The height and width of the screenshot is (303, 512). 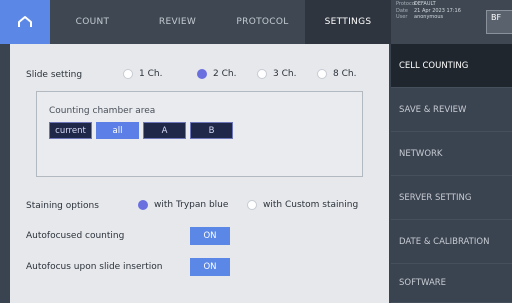 What do you see at coordinates (117, 130) in the screenshot?
I see `chamber-all-button: all` at bounding box center [117, 130].